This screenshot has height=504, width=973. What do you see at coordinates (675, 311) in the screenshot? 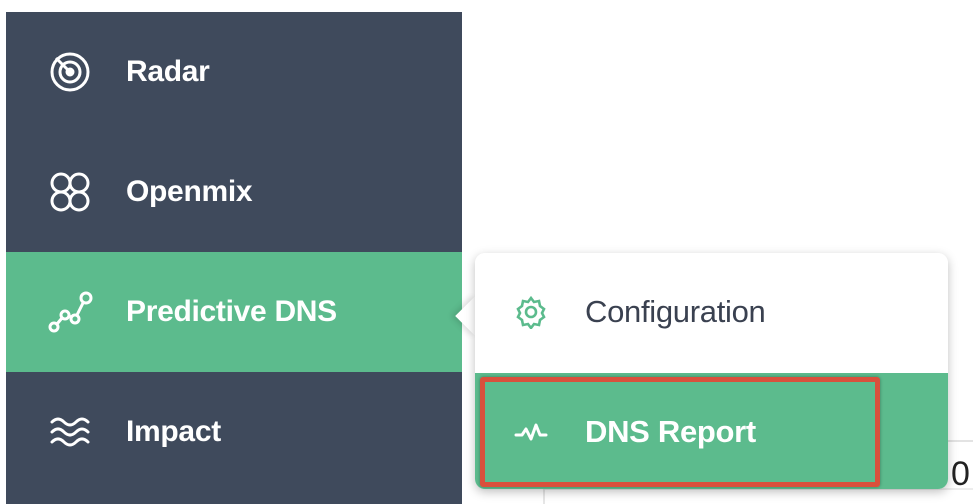
I see `submenu-item-label: Configuration` at bounding box center [675, 311].